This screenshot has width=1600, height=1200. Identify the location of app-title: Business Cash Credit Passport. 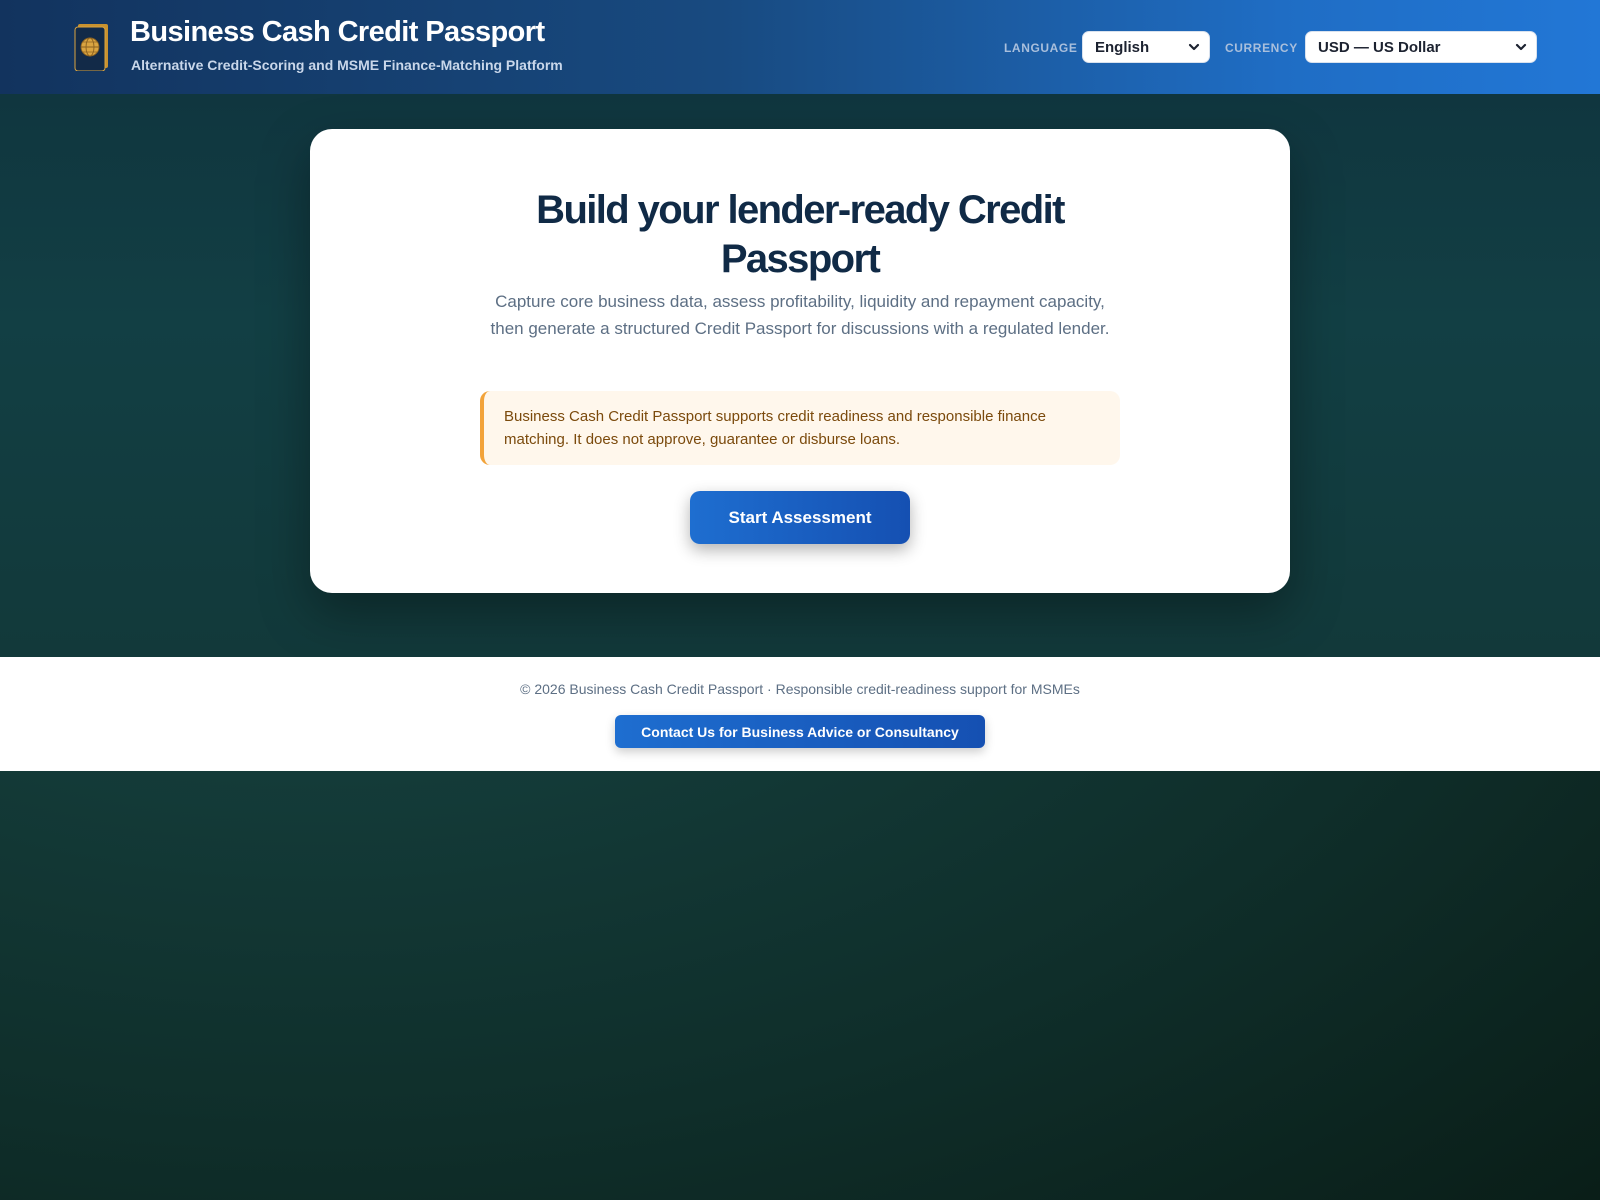
(337, 32).